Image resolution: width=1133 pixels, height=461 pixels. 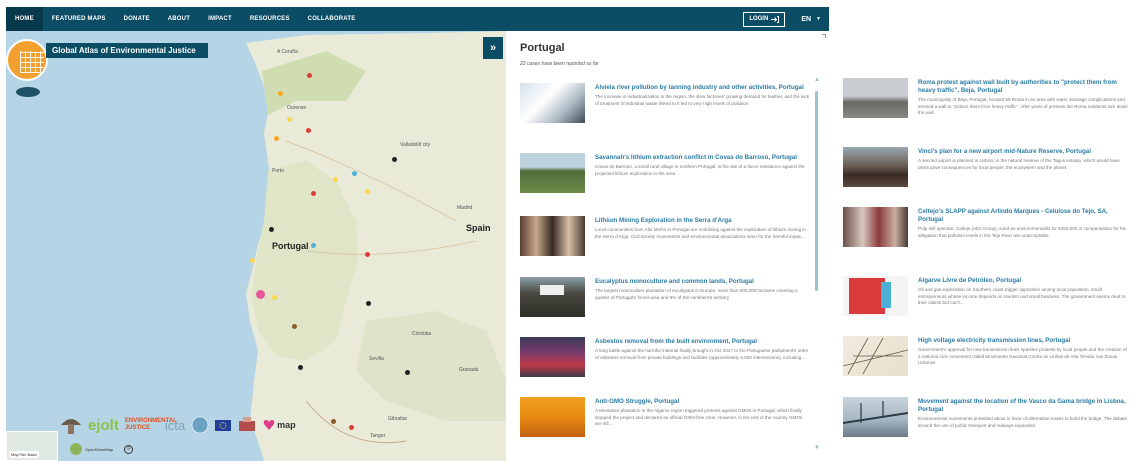 What do you see at coordinates (137, 19) in the screenshot?
I see `nav-donate: DONATE` at bounding box center [137, 19].